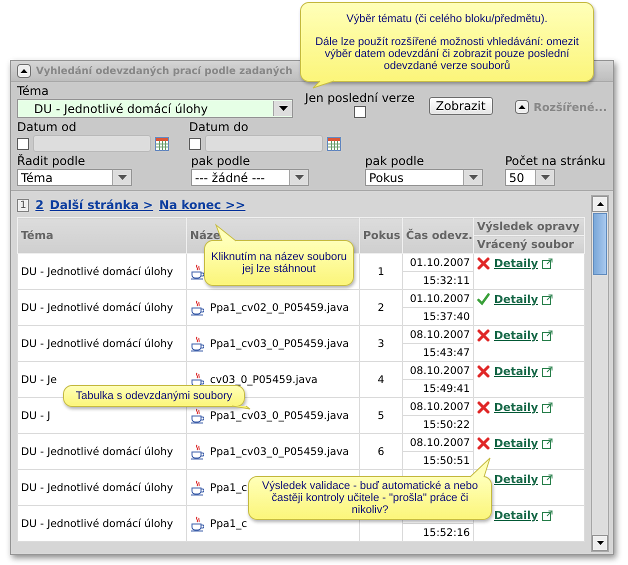 The image size is (628, 565). I want to click on sort-dropdown: Pokus, so click(424, 177).